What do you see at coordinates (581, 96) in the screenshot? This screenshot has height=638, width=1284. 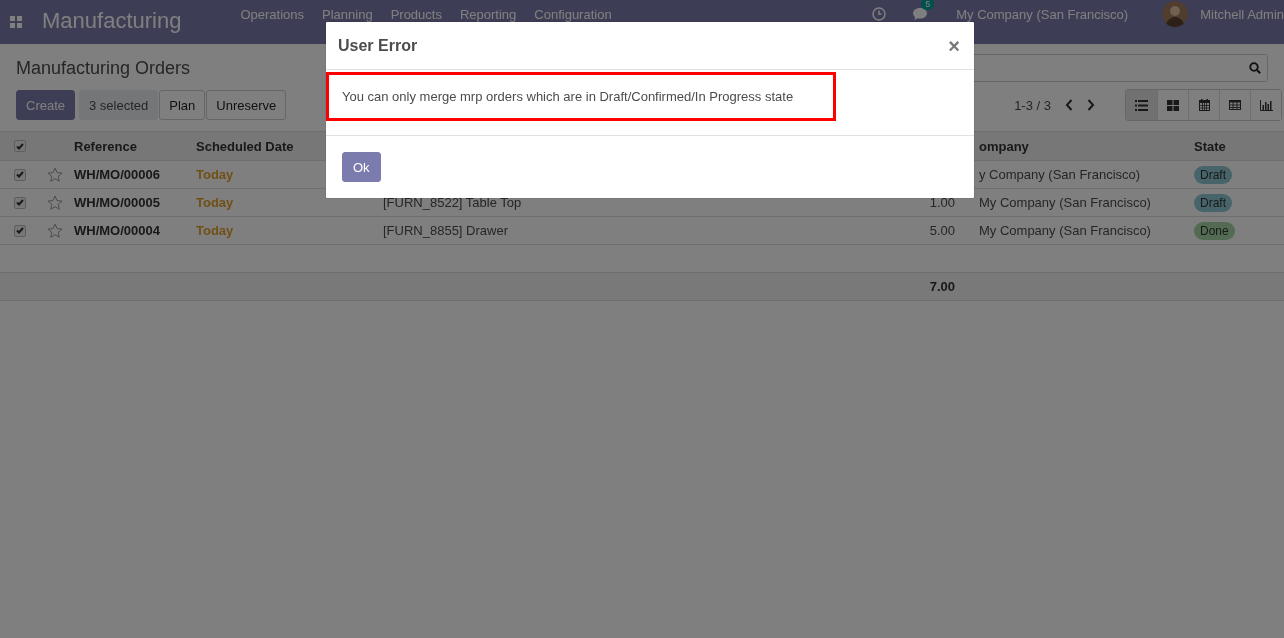 I see `error-message: You can only merge mrp orders which are in Draft/Confirmed/In Progress state` at bounding box center [581, 96].